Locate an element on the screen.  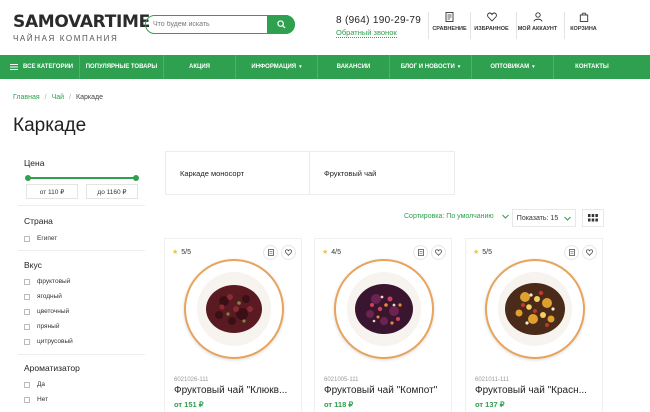
subcategory-hibiscus-mono: Каркаде моносорт is located at coordinates (238, 173).